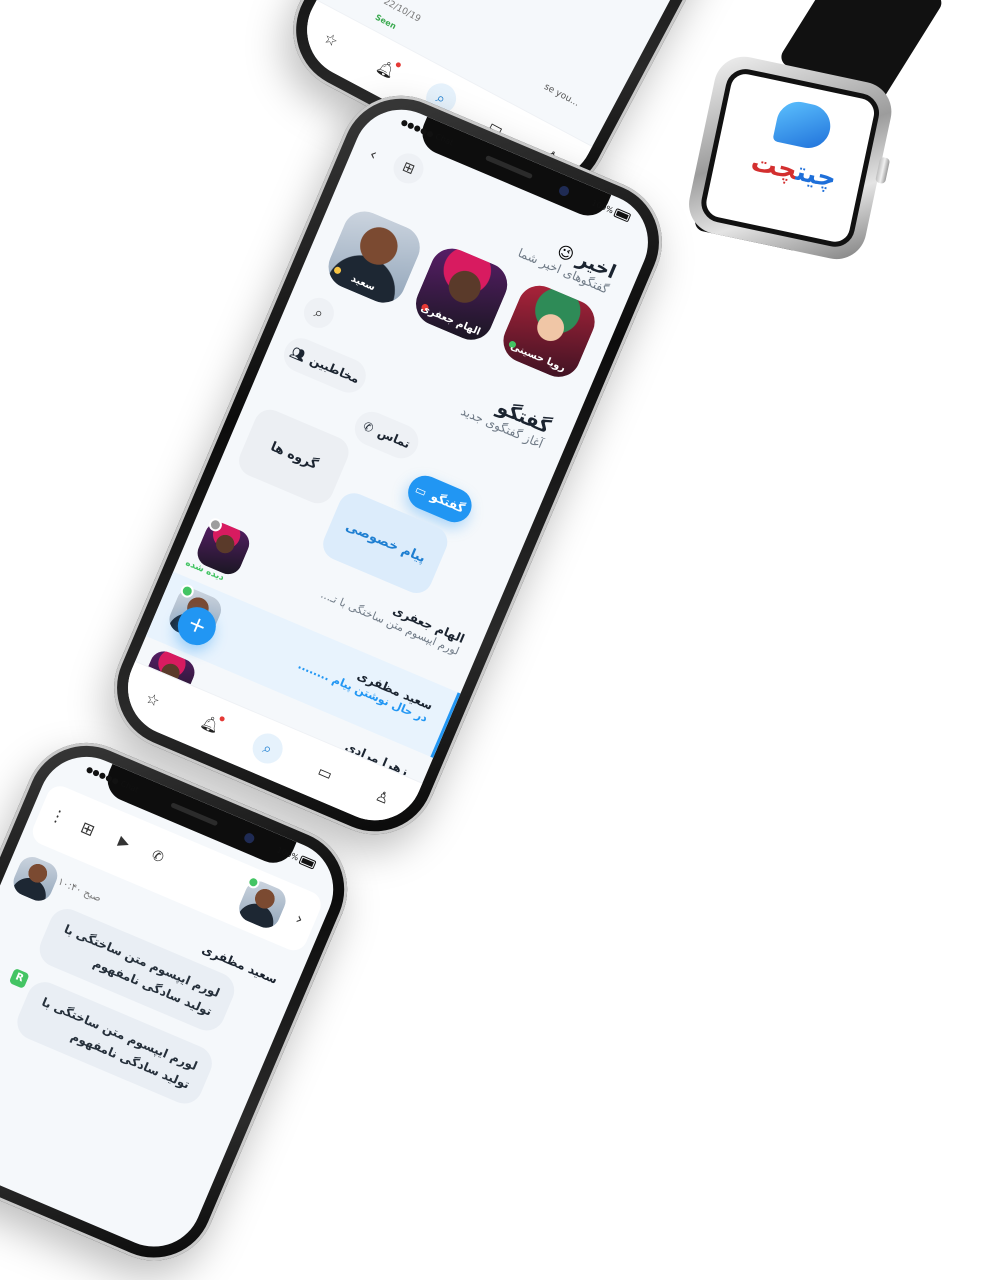  I want to click on story-label: رویا حسینی, so click(538, 358).